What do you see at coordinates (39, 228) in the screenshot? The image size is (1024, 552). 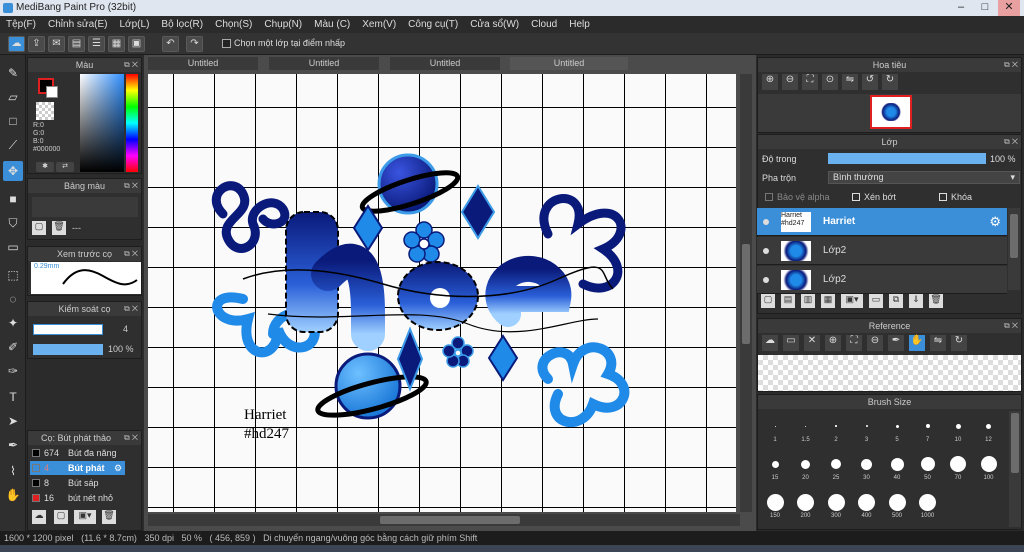 I see `add-palette-icon: ▢` at bounding box center [39, 228].